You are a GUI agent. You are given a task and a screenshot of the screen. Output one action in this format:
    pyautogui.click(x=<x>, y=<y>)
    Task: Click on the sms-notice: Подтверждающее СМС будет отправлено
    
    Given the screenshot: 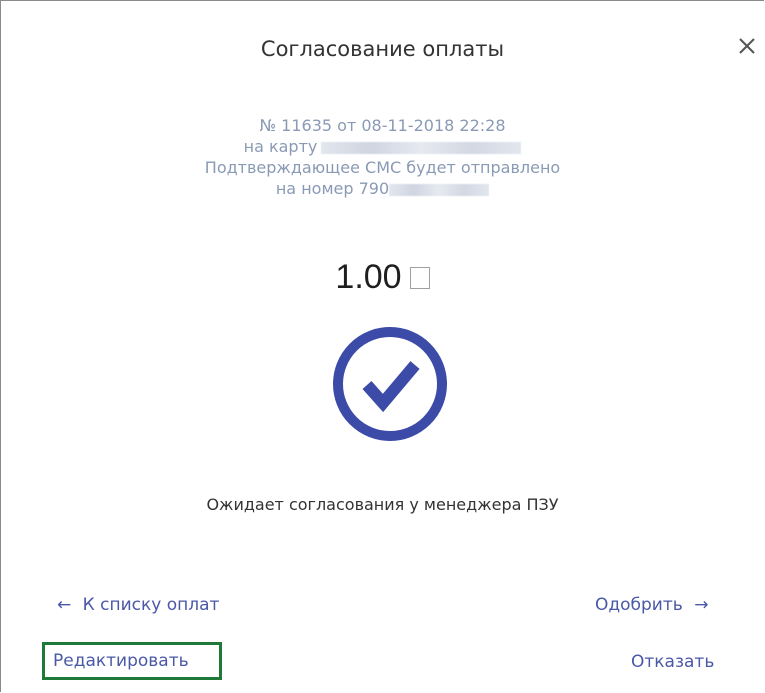 What is the action you would take?
    pyautogui.click(x=382, y=167)
    